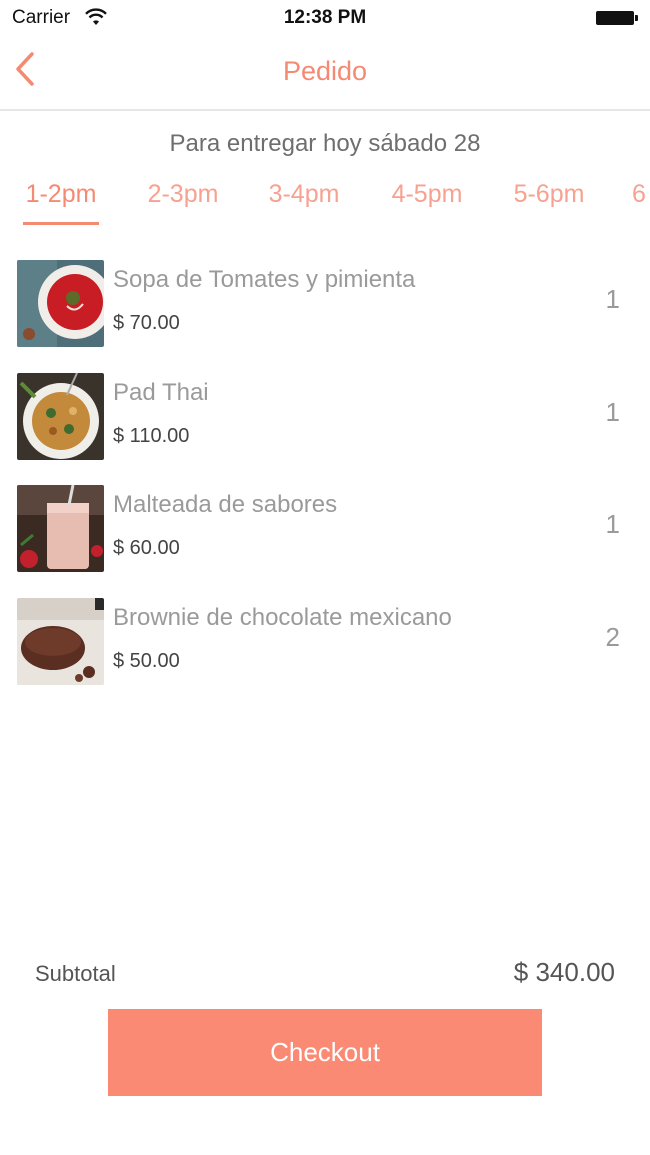  What do you see at coordinates (60, 641) in the screenshot?
I see `item-image-brownie` at bounding box center [60, 641].